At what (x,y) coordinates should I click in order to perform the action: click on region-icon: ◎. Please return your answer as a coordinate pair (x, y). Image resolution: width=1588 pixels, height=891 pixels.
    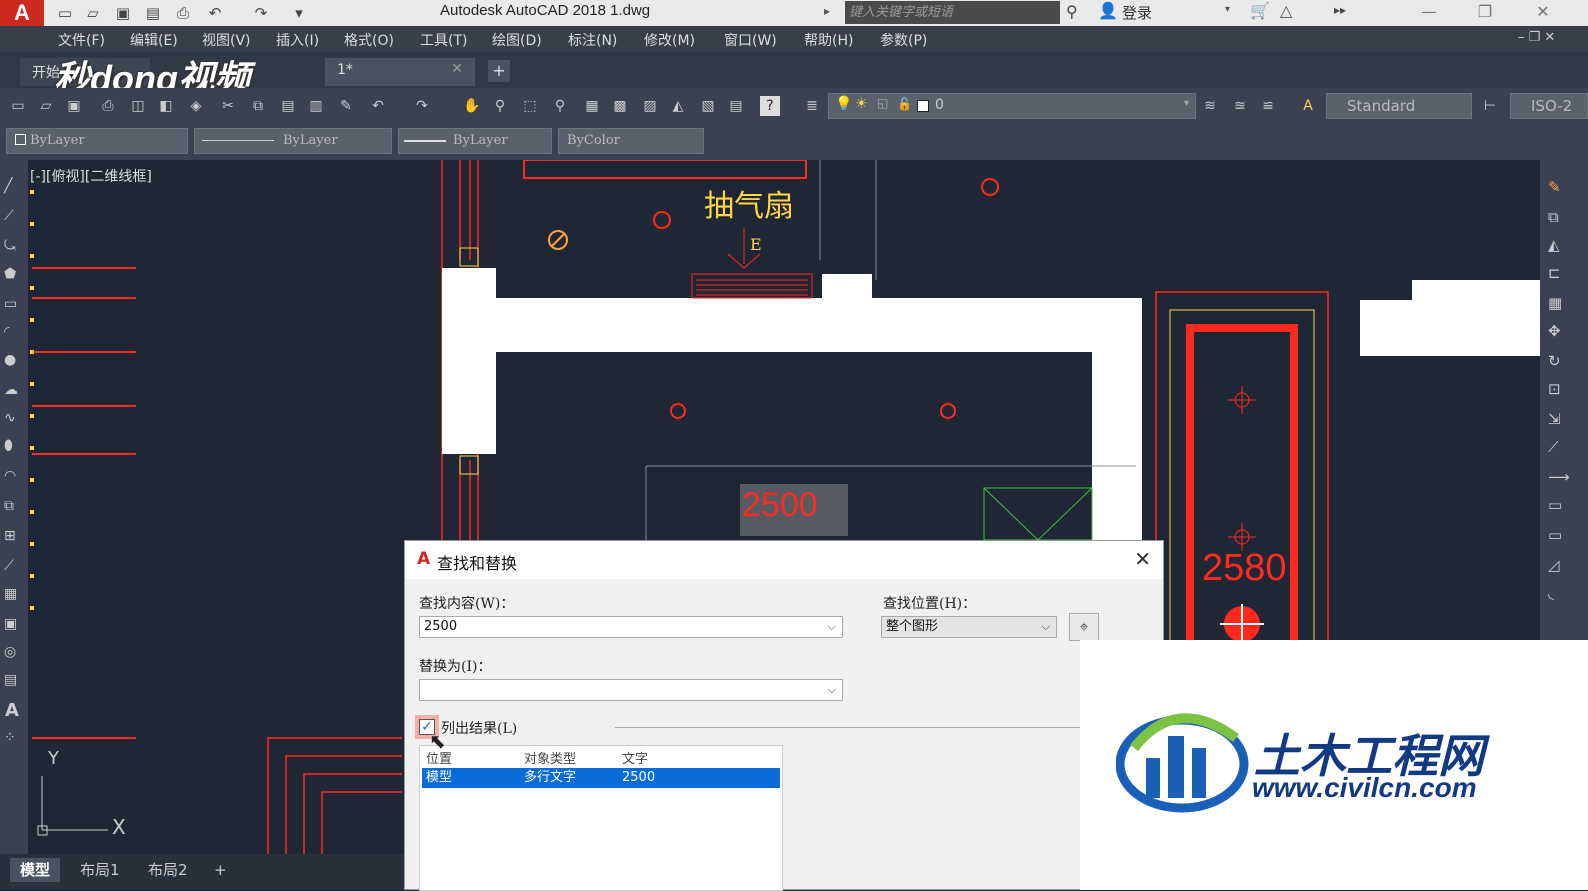
    Looking at the image, I should click on (10, 652).